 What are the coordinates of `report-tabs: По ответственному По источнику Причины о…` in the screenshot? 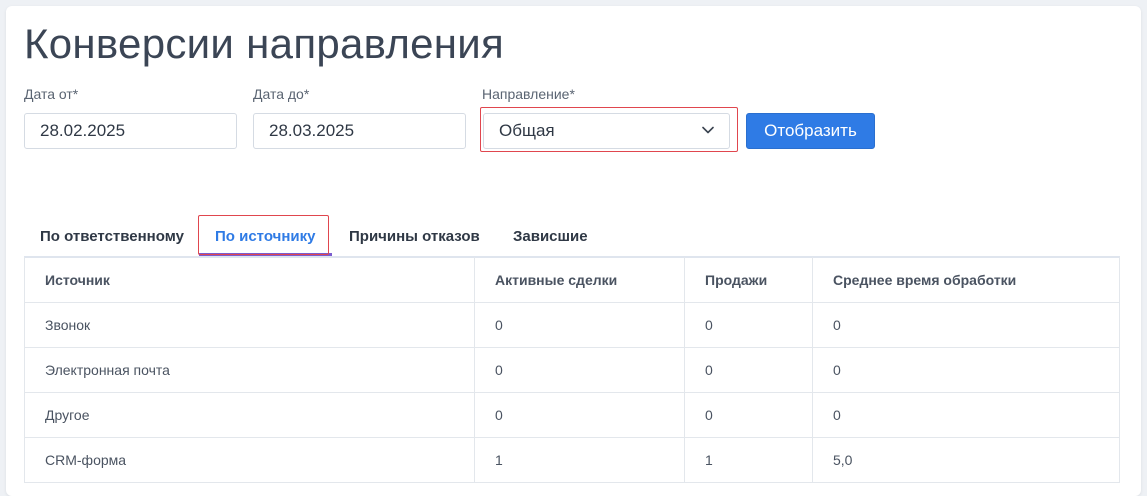 It's located at (572, 236).